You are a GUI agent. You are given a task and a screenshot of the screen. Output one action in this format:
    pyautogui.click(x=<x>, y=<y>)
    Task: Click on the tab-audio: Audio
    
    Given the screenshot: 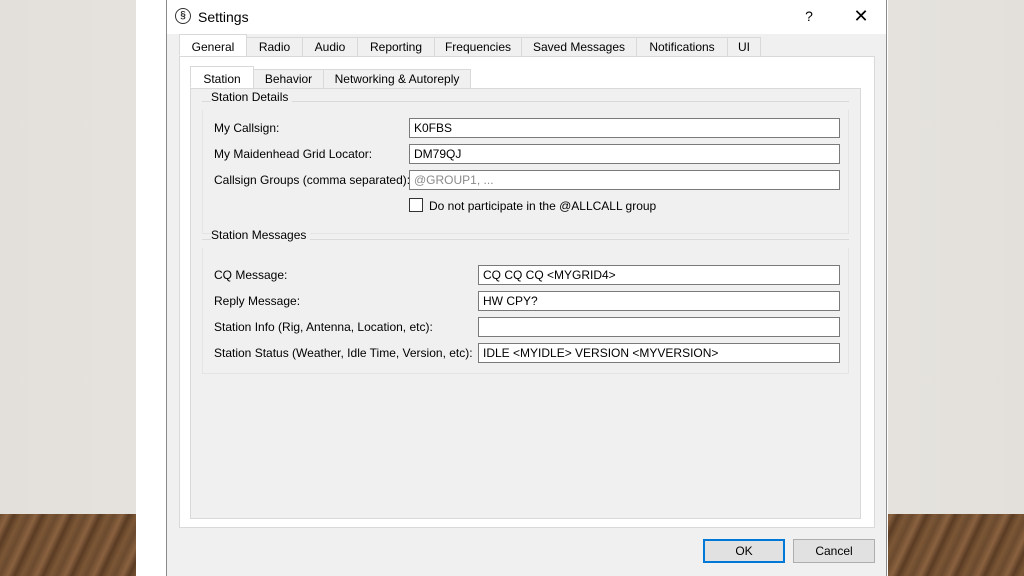 What is the action you would take?
    pyautogui.click(x=330, y=47)
    